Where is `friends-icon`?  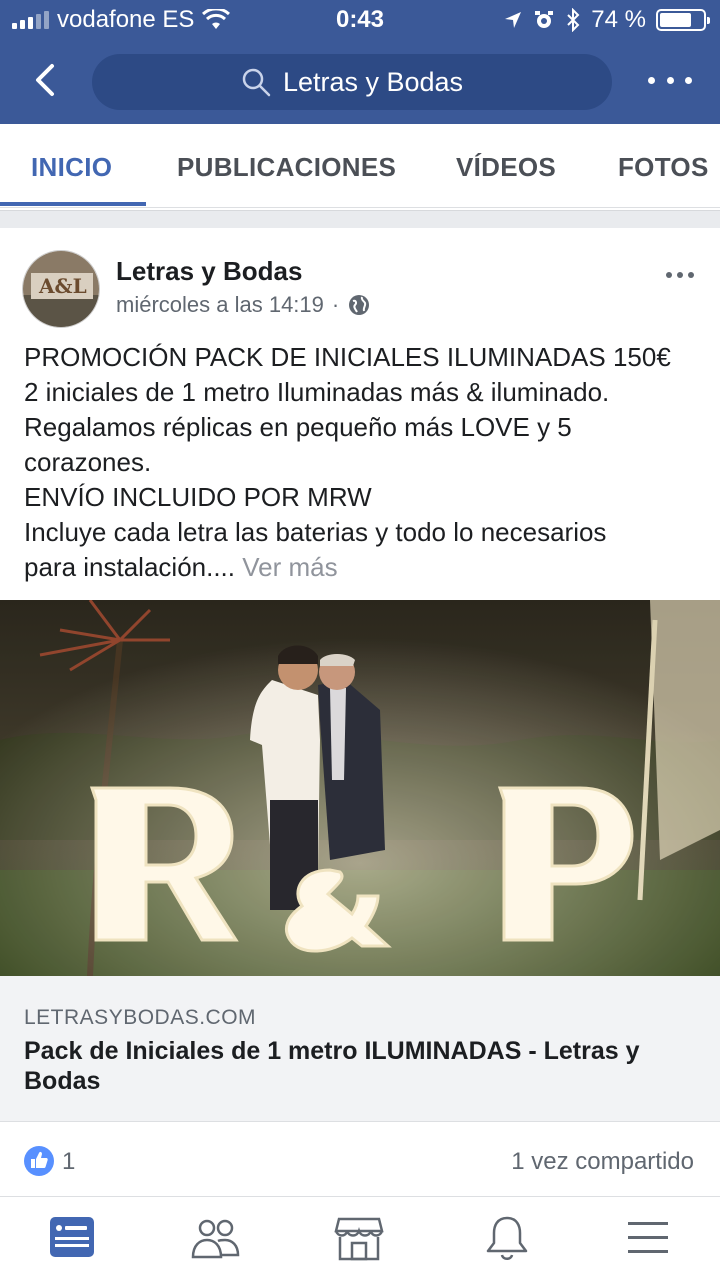
friends-icon is located at coordinates (215, 1238).